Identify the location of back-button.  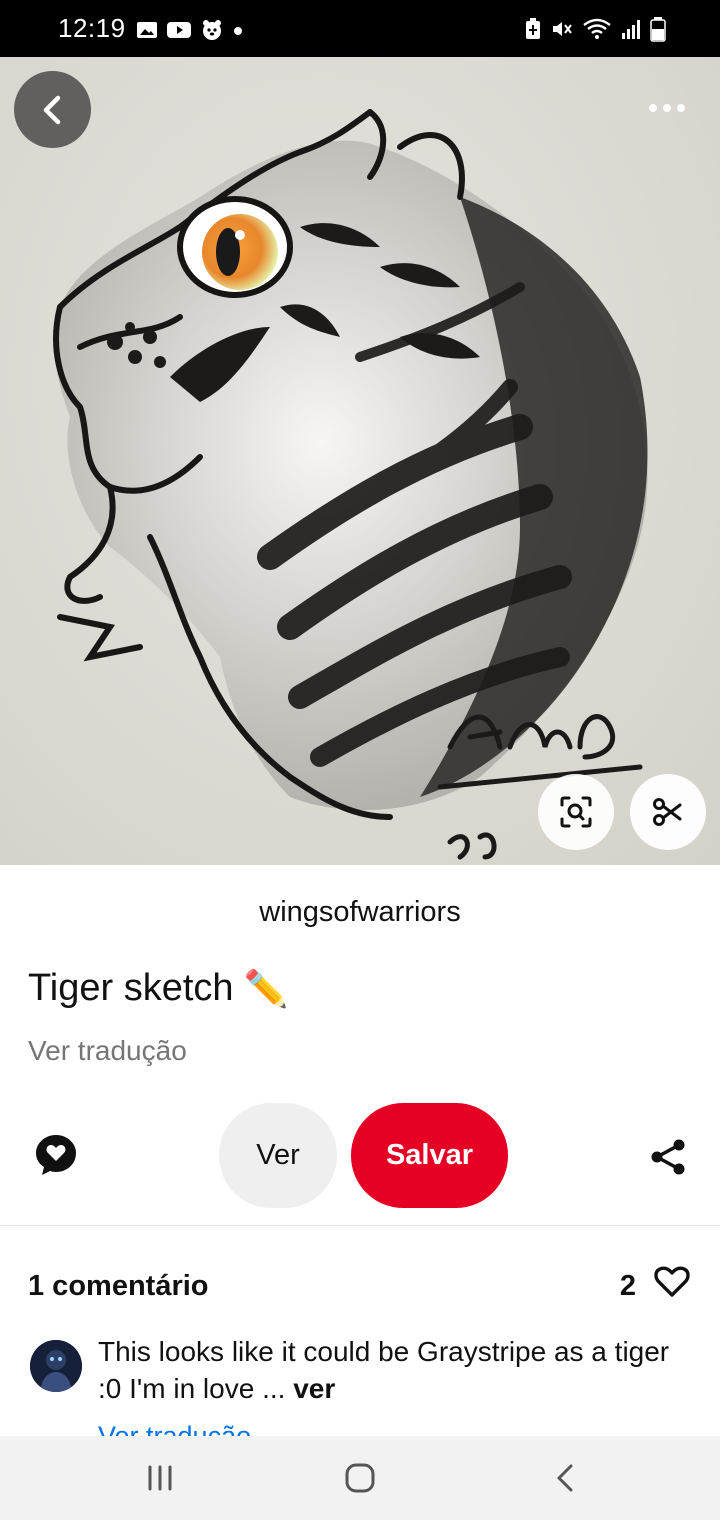
(52, 109).